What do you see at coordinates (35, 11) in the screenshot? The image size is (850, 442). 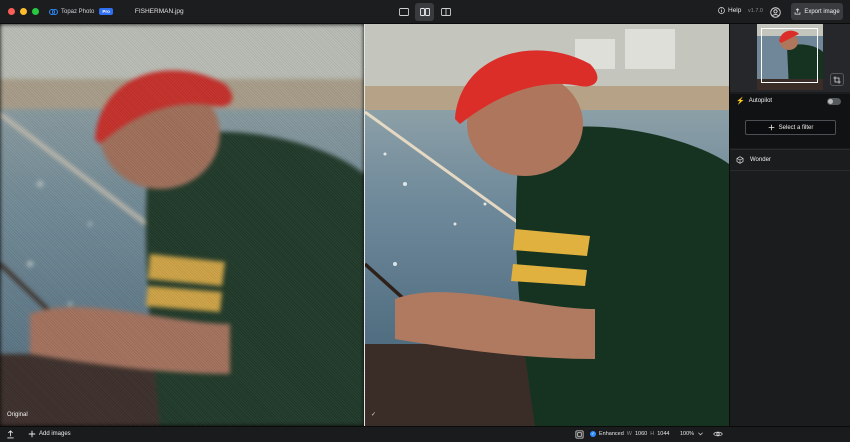 I see `maximize-window-button` at bounding box center [35, 11].